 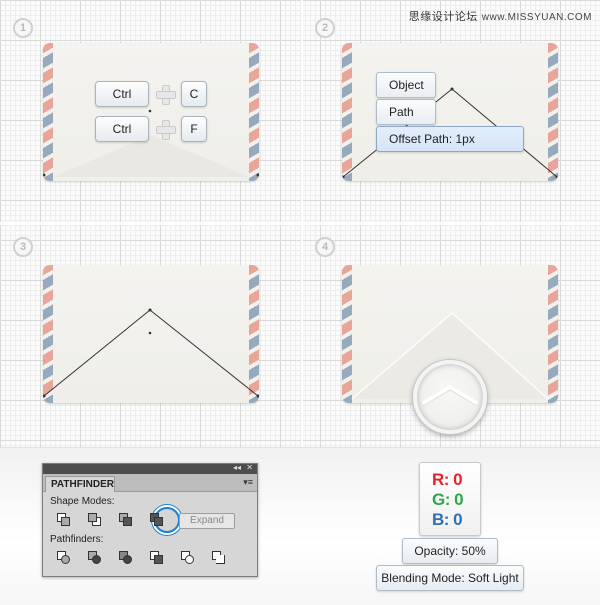 I want to click on opacity-field: Opacity: 50%, so click(x=450, y=551).